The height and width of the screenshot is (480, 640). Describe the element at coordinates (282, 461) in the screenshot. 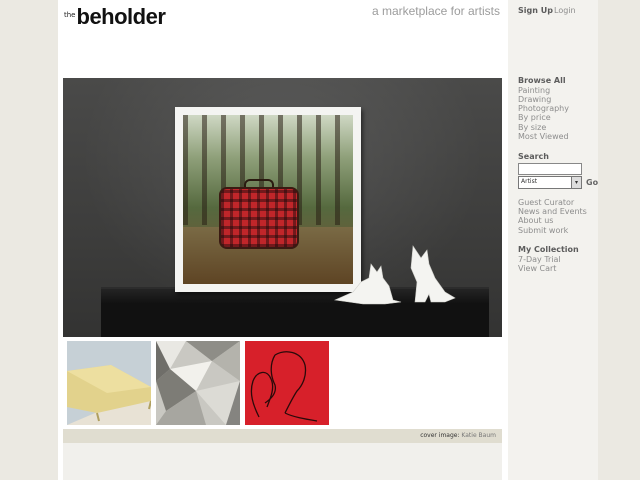

I see `content-area-below` at that location.